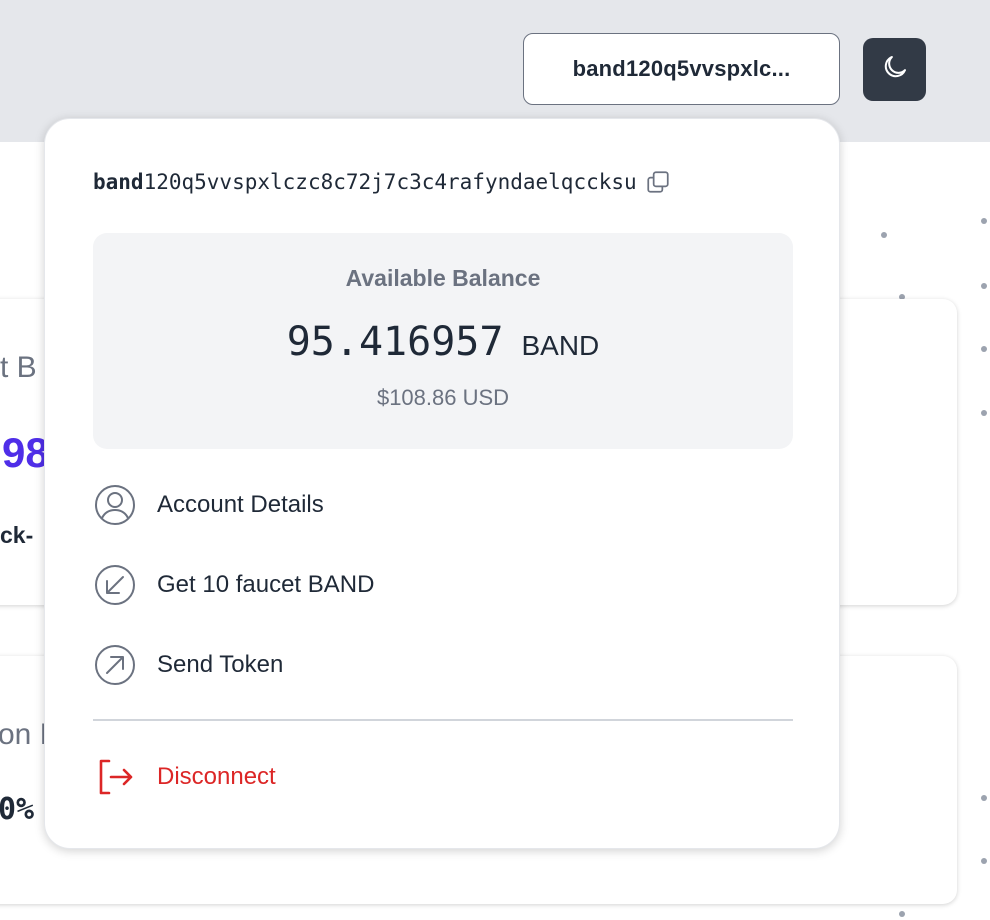  I want to click on arrow-down-left-icon, so click(115, 585).